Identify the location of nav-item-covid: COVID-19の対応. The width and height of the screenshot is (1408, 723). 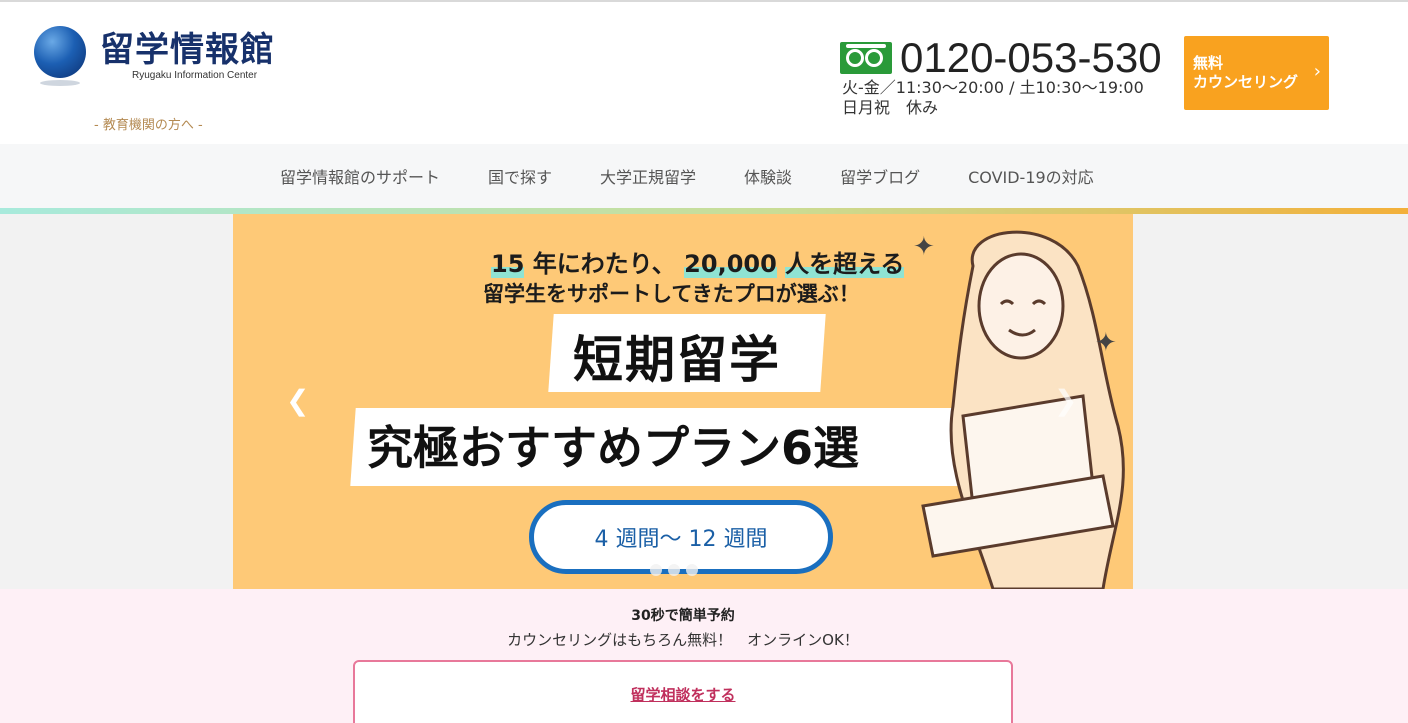
(1031, 176).